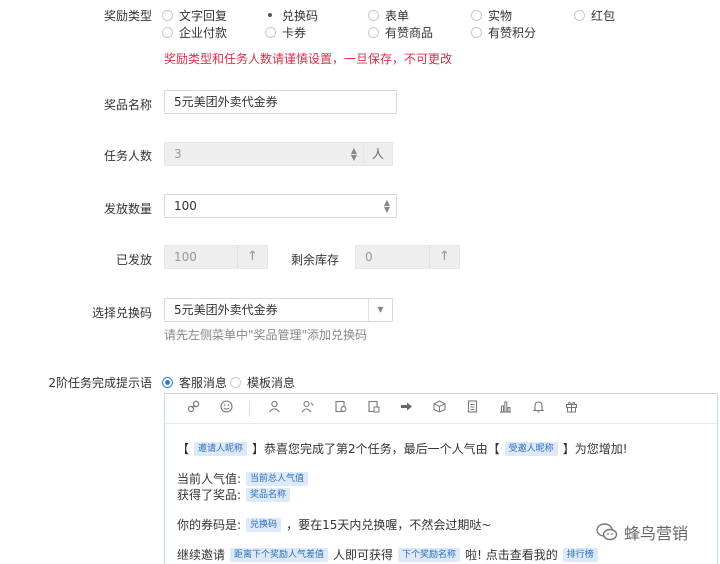 The width and height of the screenshot is (720, 564). I want to click on message-text: ，要在15天内兑换喔，不然会过期哒~, so click(389, 525).